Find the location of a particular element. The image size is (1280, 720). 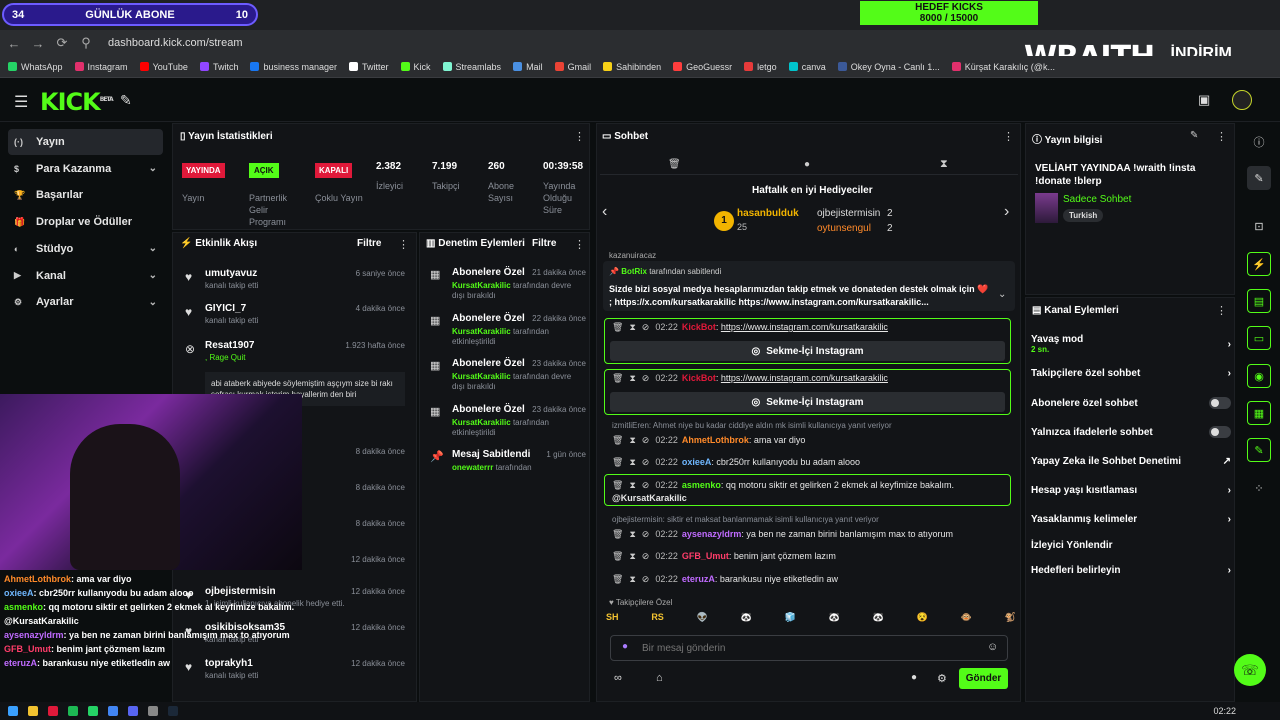

emote-icon: 🐵 is located at coordinates (966, 620).